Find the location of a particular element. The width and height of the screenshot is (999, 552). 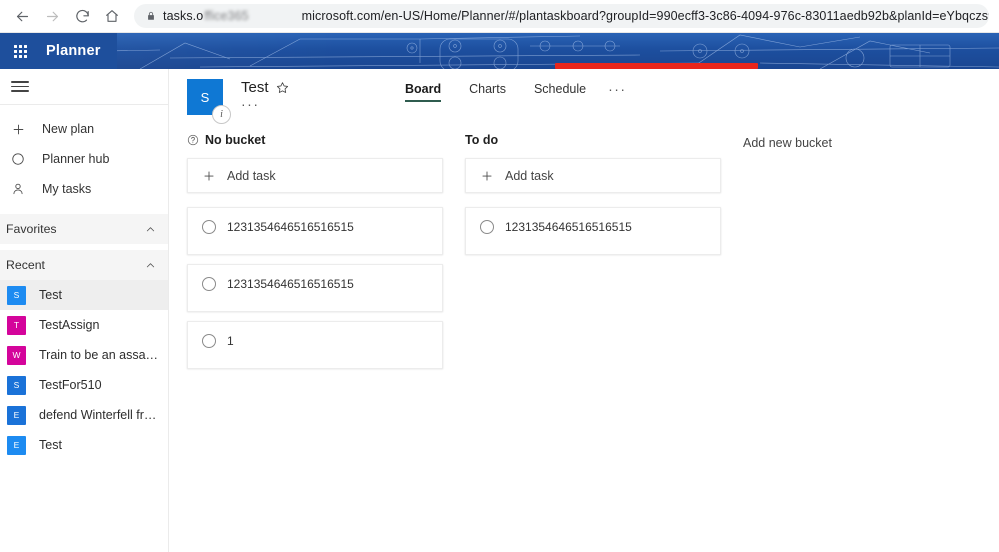

plan-info-badge: i is located at coordinates (221, 114).